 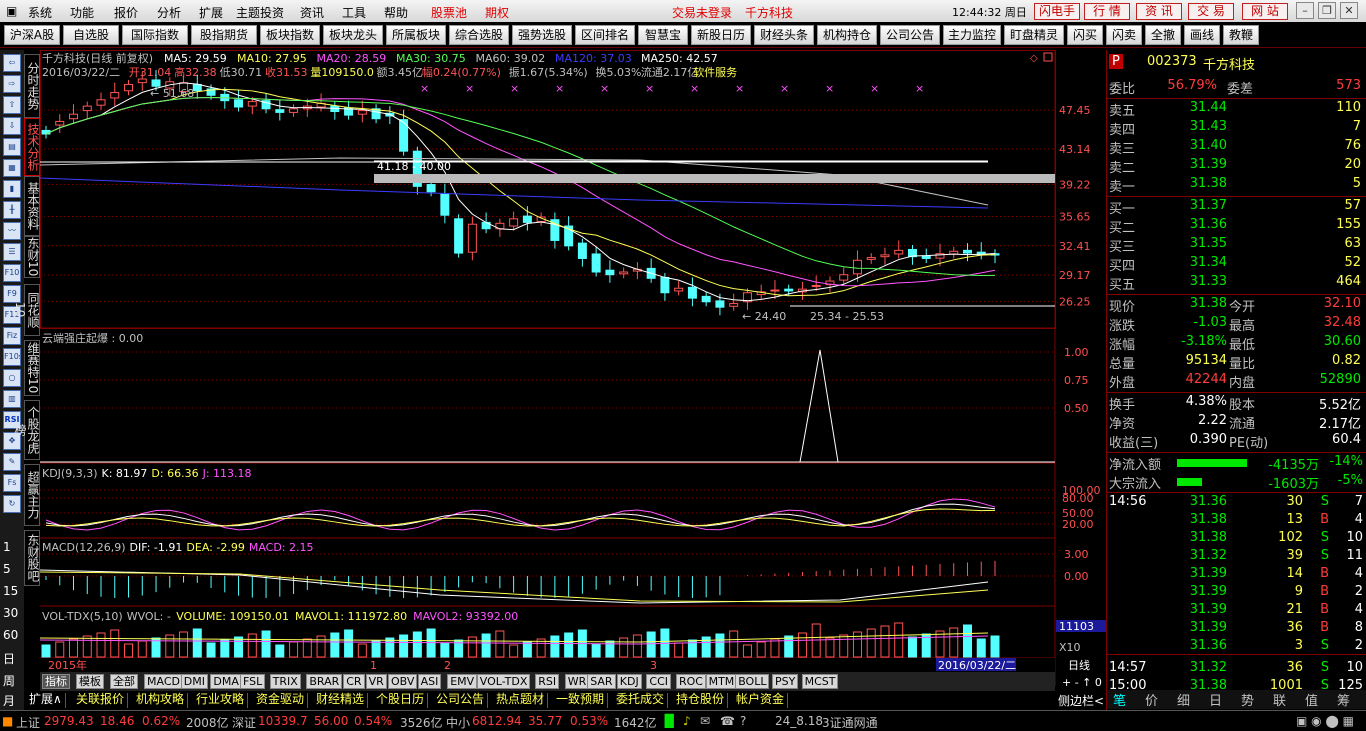 What do you see at coordinates (1343, 699) in the screenshot?
I see `bottom-tab-7: 筹` at bounding box center [1343, 699].